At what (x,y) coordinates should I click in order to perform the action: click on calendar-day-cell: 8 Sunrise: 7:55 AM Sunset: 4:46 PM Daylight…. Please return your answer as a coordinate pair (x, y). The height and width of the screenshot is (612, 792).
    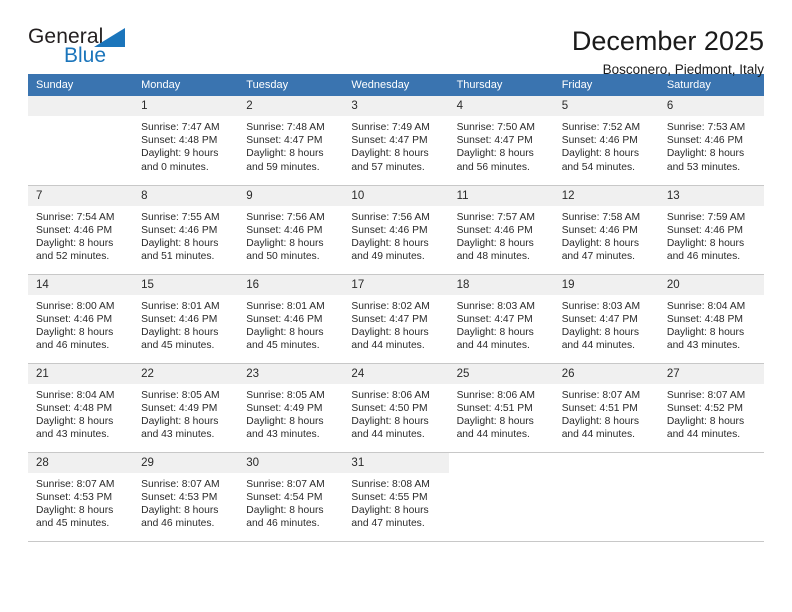
    Looking at the image, I should click on (186, 229).